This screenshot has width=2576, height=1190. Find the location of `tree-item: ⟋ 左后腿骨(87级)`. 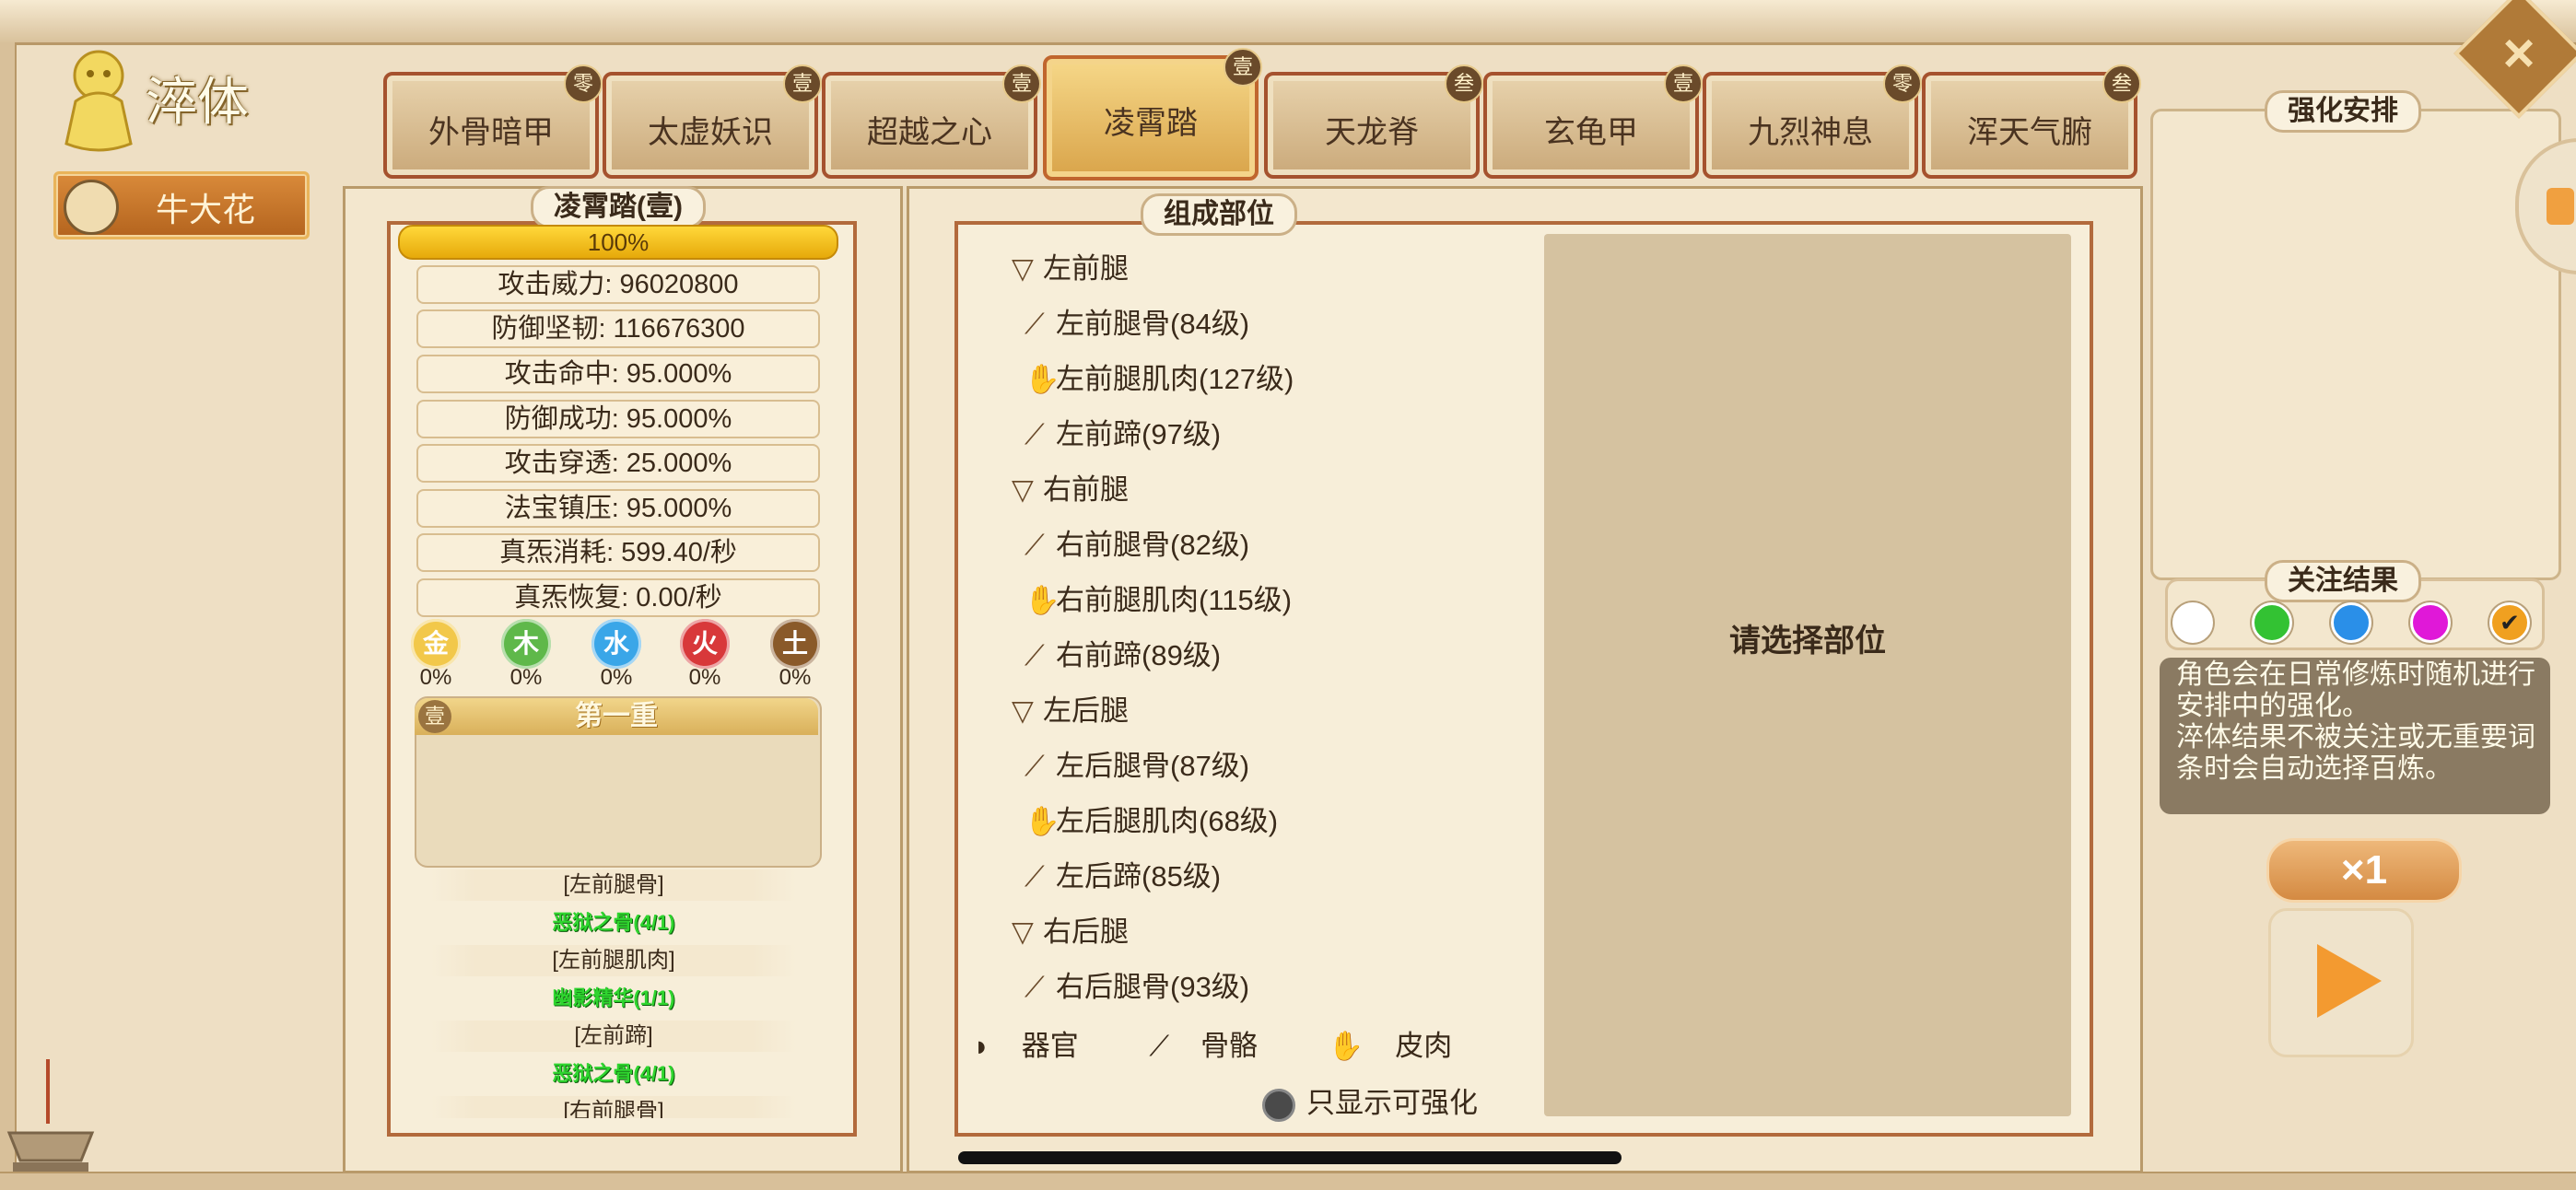

tree-item: ⟋ 左后腿骨(87级) is located at coordinates (1137, 763).